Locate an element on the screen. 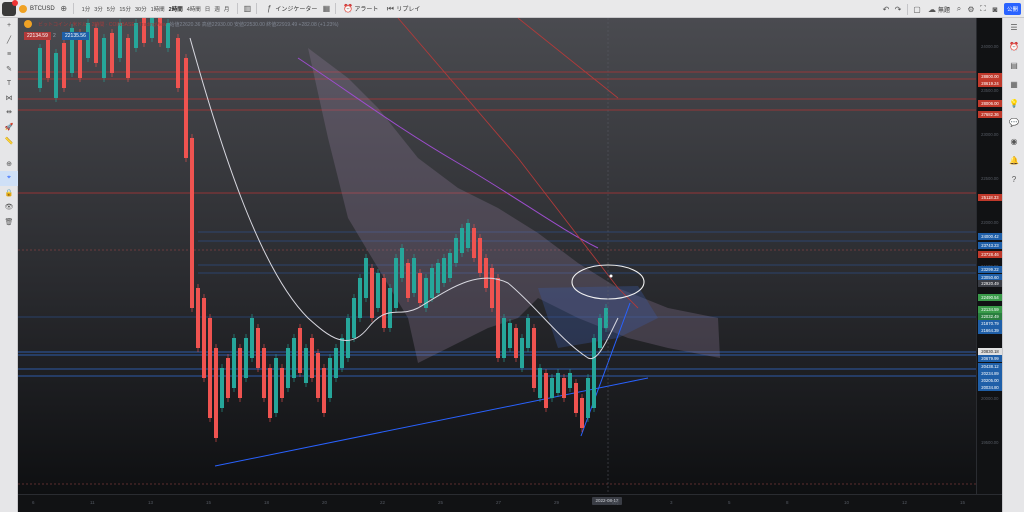  layout-name-button: ☁ 無題 is located at coordinates (938, 9).